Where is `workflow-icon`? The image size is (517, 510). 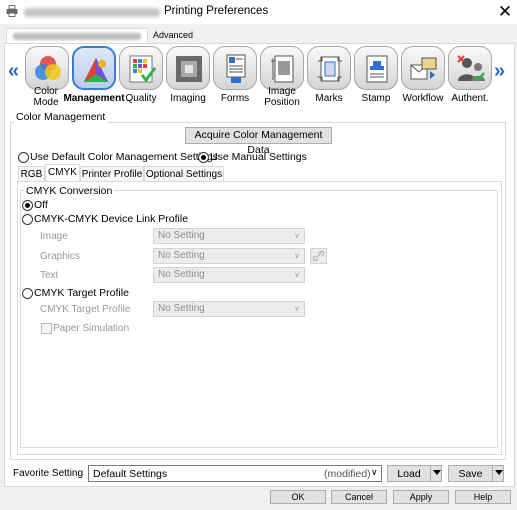 workflow-icon is located at coordinates (423, 68).